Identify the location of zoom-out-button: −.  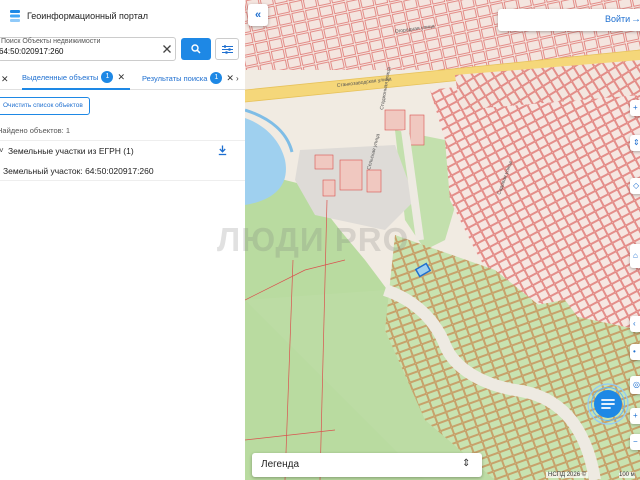
(635, 442).